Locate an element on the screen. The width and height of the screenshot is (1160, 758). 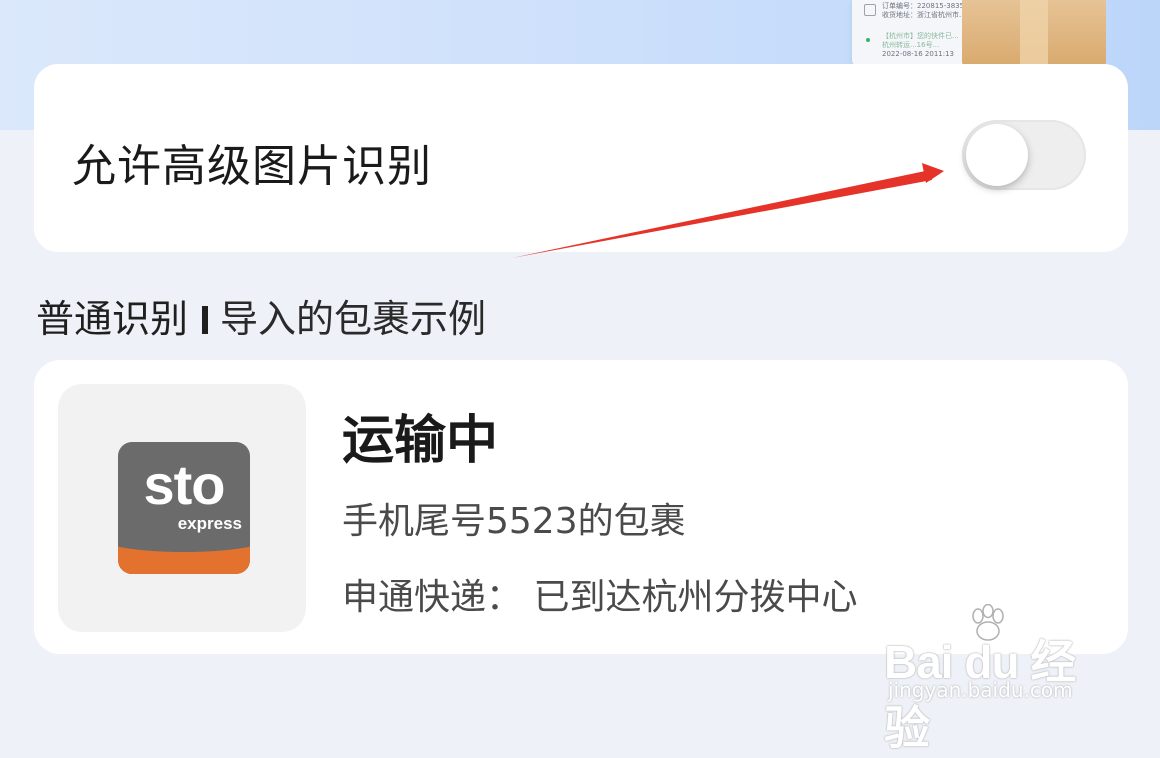
carrier-logo-tile: sto express is located at coordinates (182, 508).